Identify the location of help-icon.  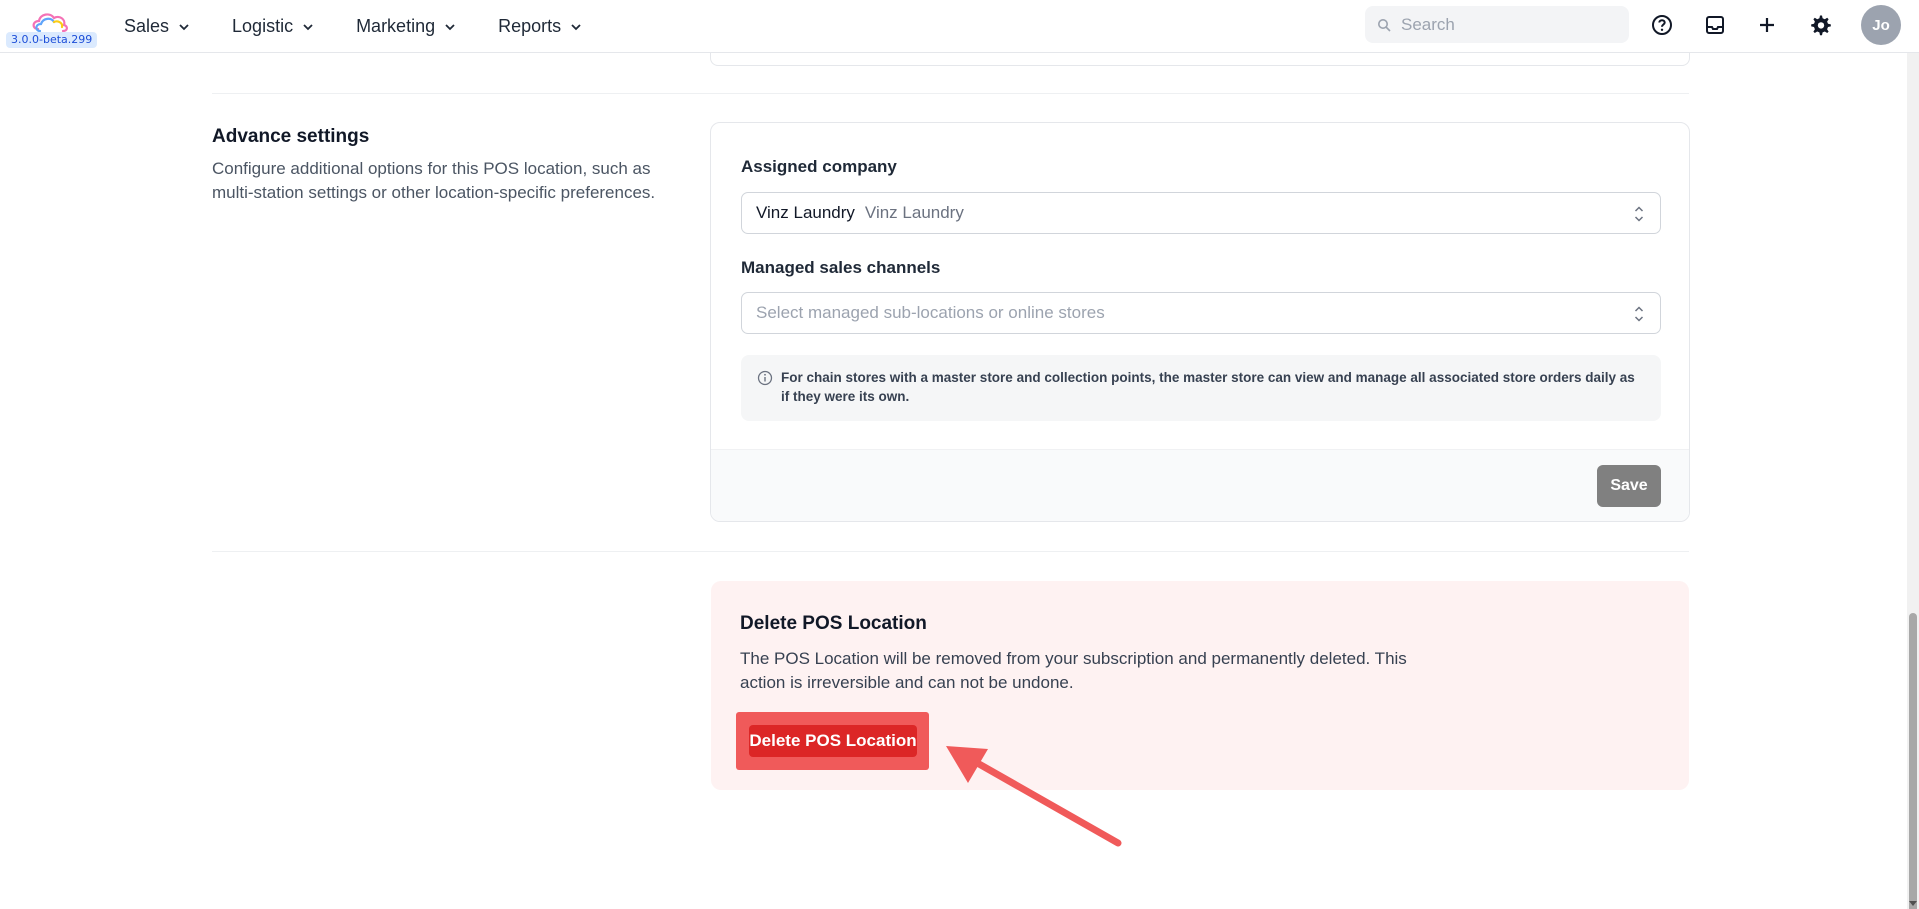
(1662, 25).